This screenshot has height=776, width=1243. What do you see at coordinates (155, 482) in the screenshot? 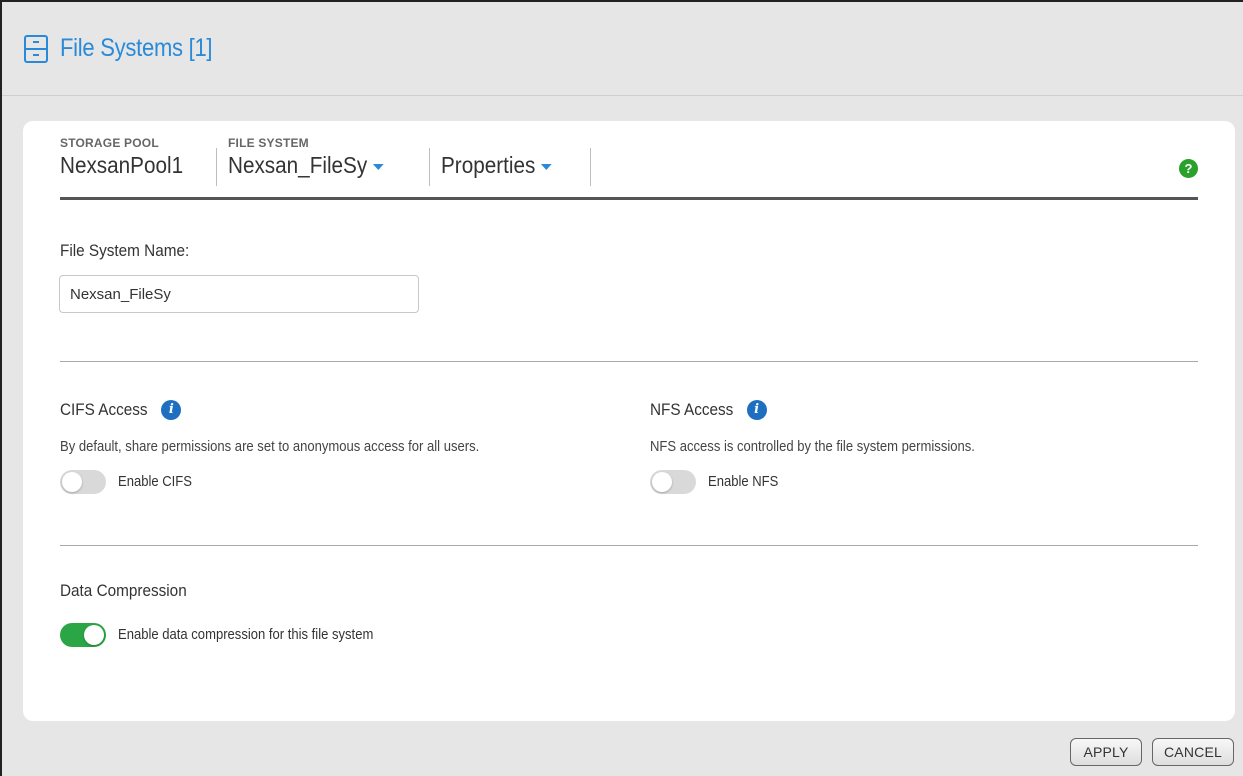
I see `enable-cifs-label: Enable CIFS` at bounding box center [155, 482].